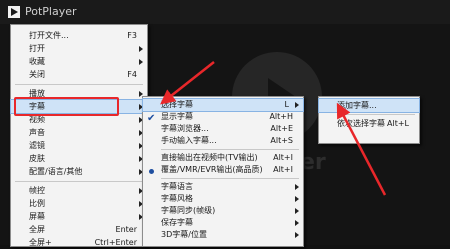  Describe the element at coordinates (187, 83) in the screenshot. I see `arrow-to-select-subtitle` at that location.